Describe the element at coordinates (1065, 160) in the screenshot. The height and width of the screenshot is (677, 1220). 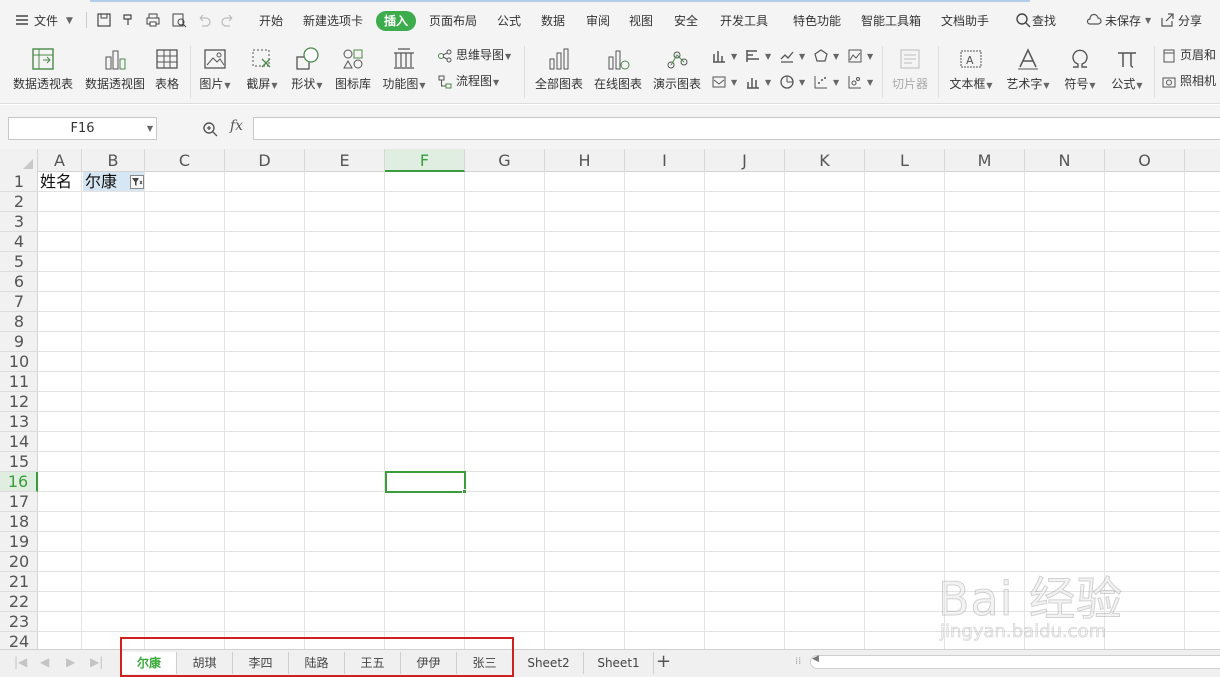
I see `column-header-n: N` at that location.